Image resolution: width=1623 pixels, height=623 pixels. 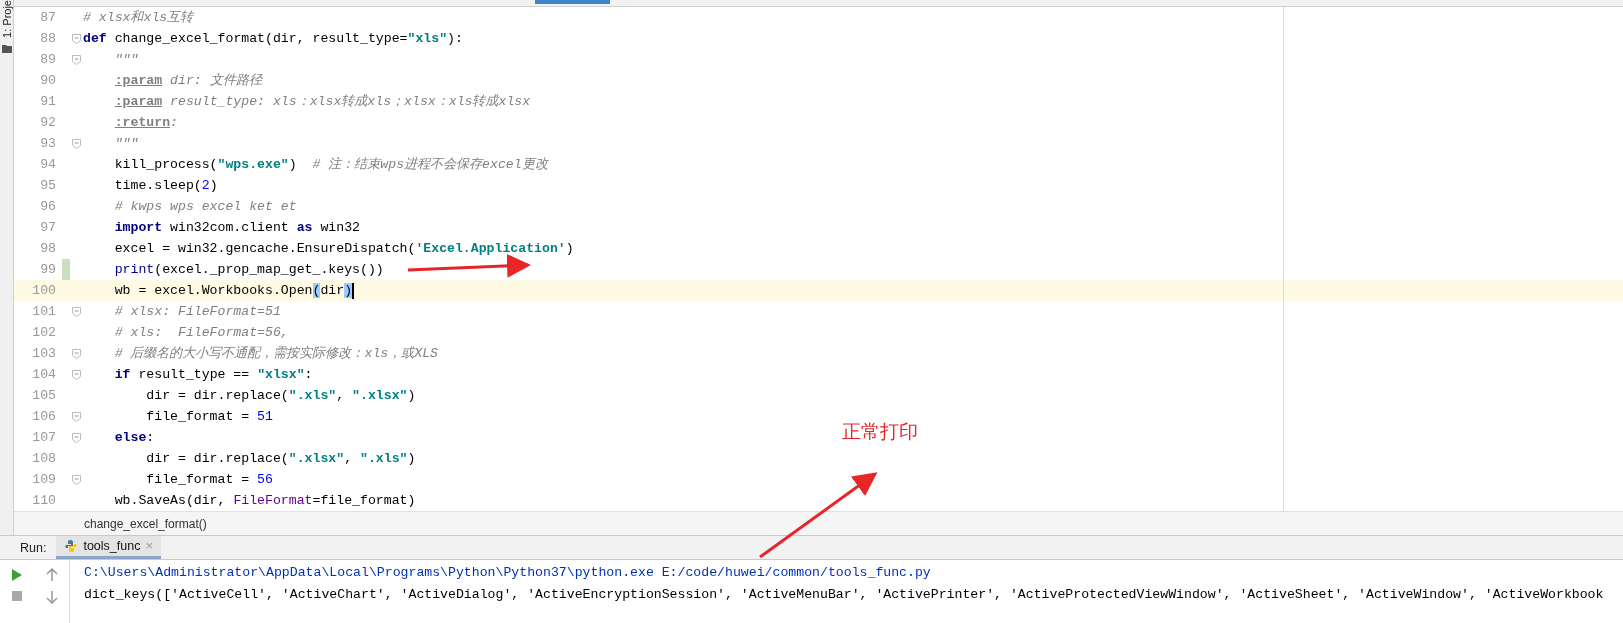 What do you see at coordinates (44, 437) in the screenshot?
I see `line-number: 107` at bounding box center [44, 437].